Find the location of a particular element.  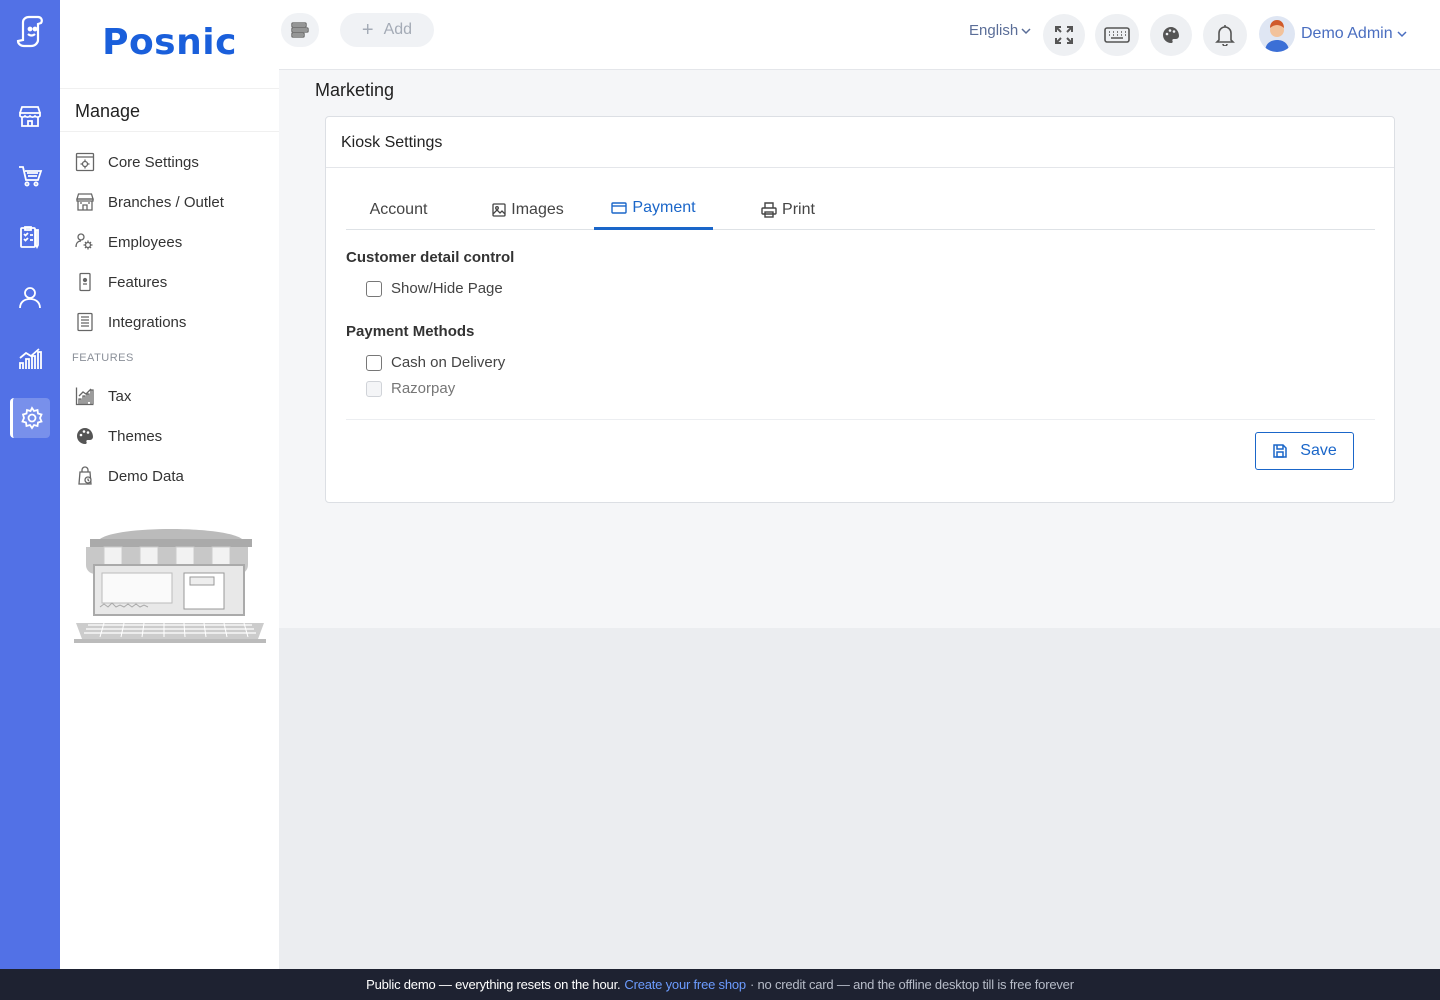

keyboard-icon is located at coordinates (1117, 35).